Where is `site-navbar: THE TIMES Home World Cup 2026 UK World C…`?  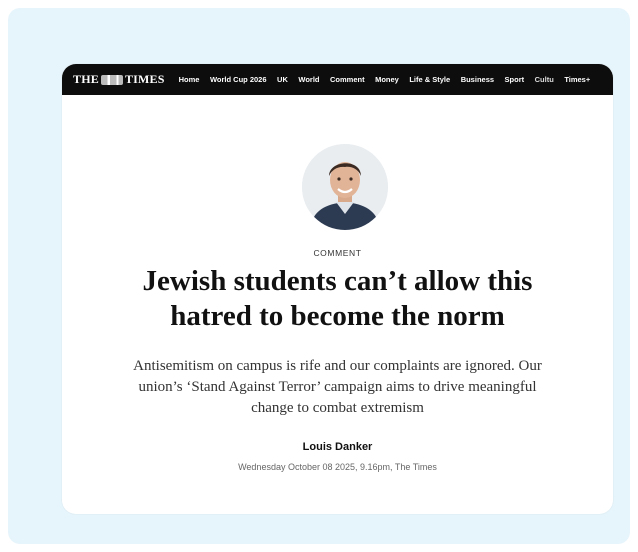
site-navbar: THE TIMES Home World Cup 2026 UK World C… is located at coordinates (337, 79).